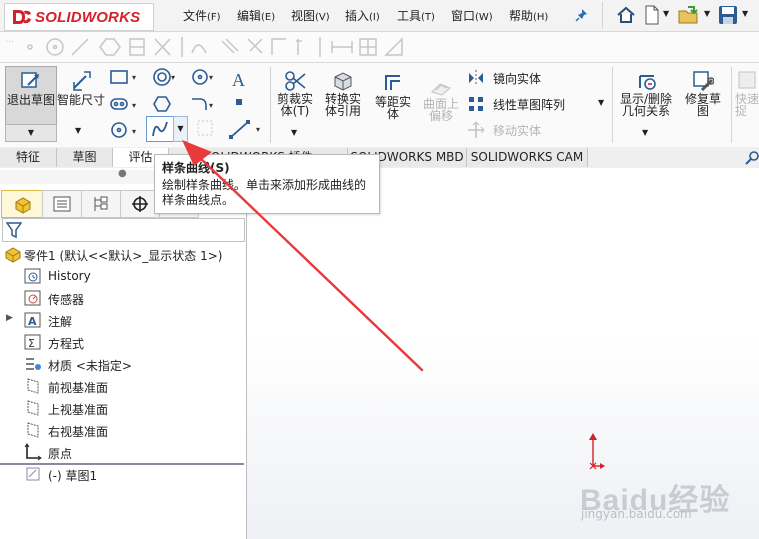 The width and height of the screenshot is (759, 539). I want to click on exit-sketch-label: 退出草图, so click(30, 100).